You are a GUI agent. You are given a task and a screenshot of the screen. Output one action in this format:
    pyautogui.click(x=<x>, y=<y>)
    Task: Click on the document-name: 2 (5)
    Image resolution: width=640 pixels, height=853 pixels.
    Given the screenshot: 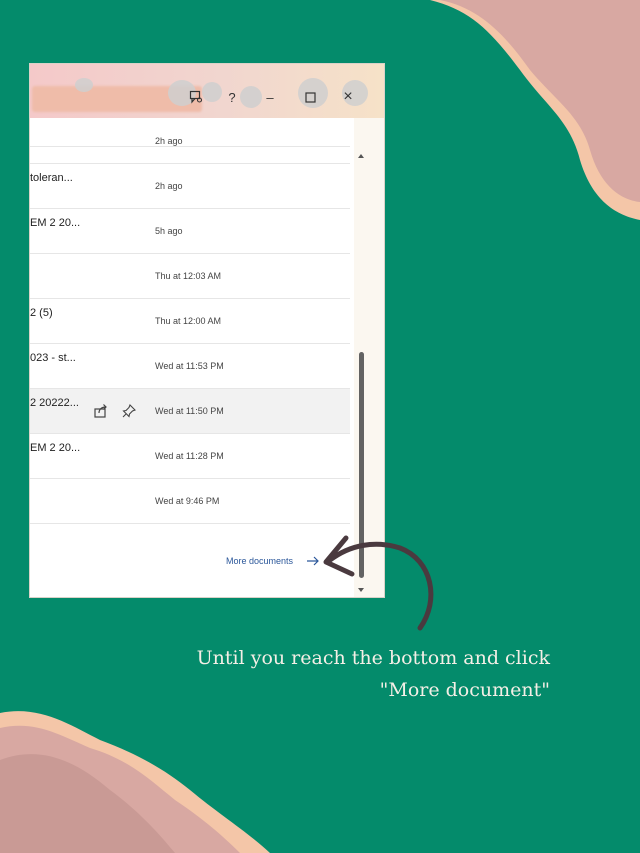 What is the action you would take?
    pyautogui.click(x=41, y=313)
    